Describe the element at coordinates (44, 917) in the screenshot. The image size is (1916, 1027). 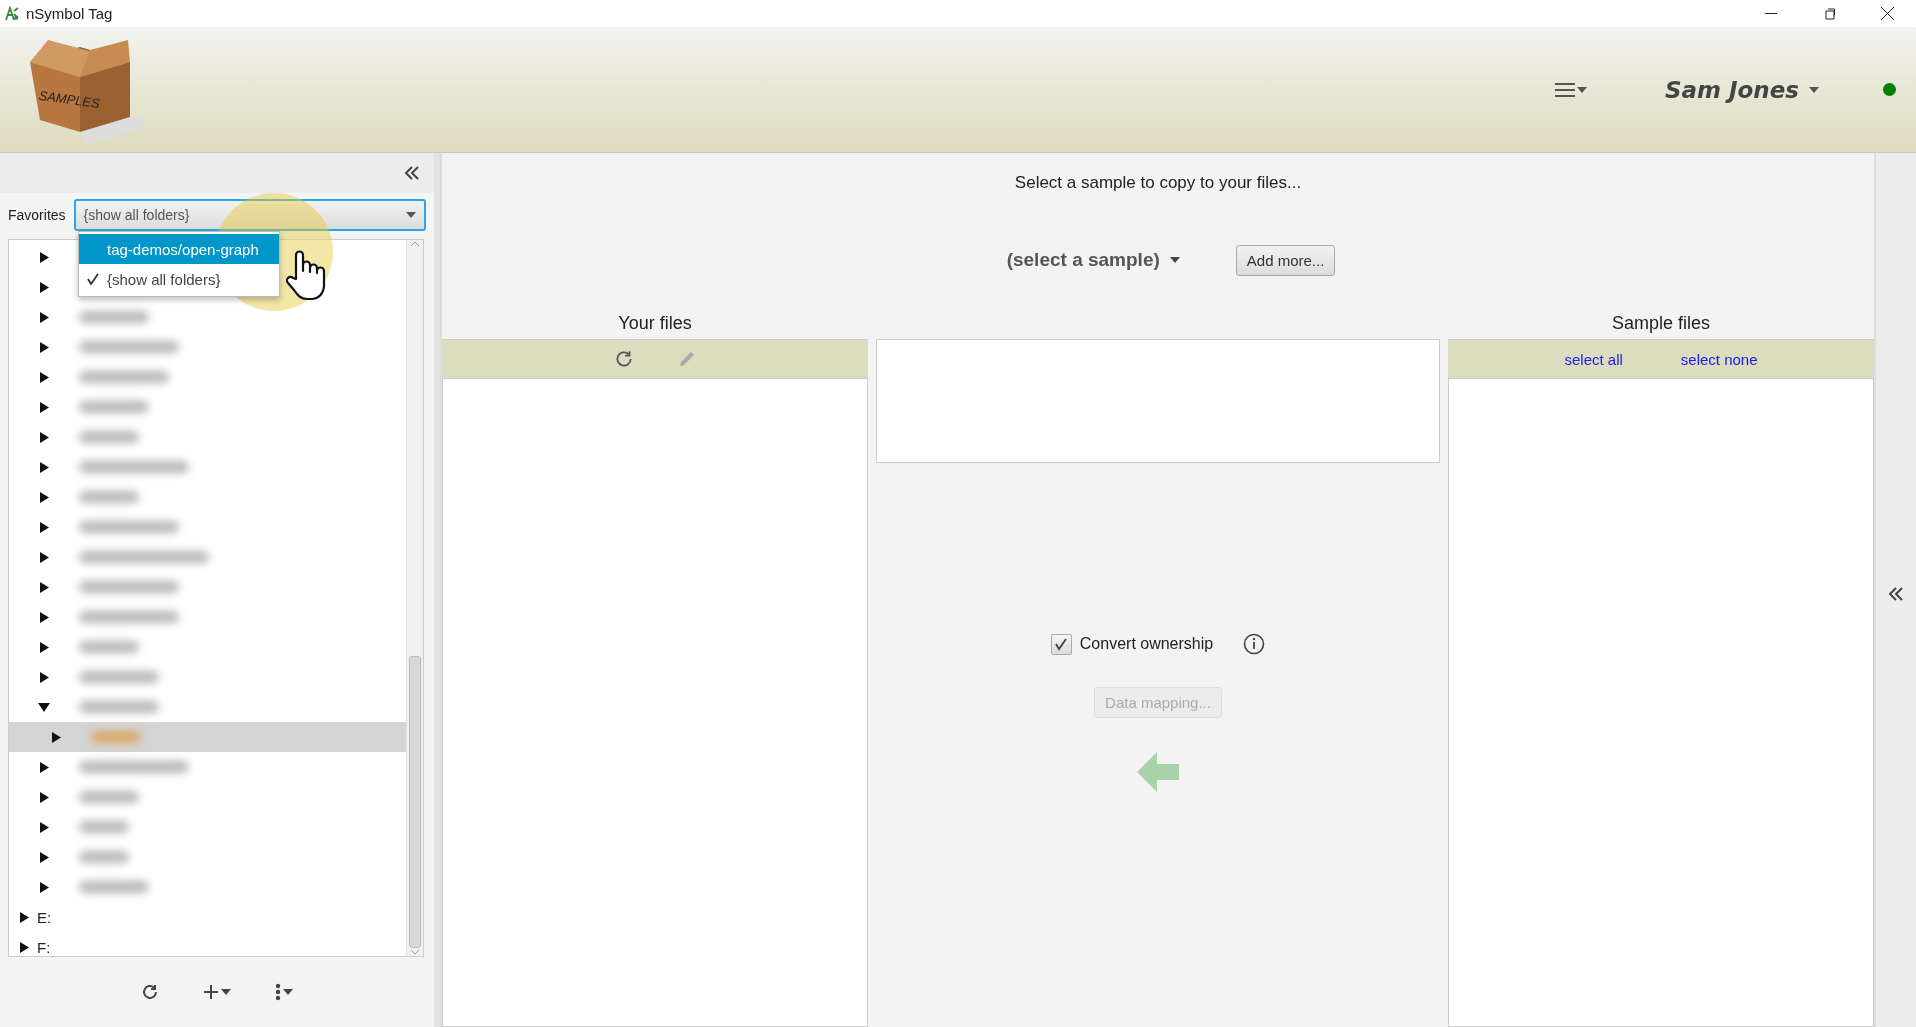
I see `drive-label: E:` at that location.